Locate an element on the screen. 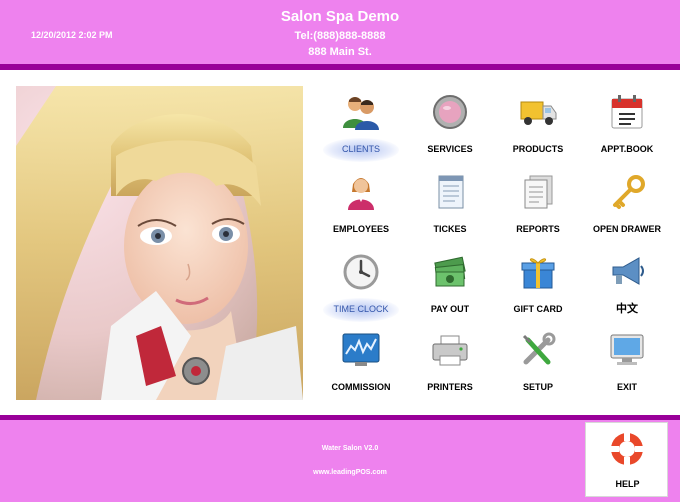  services-label: SERVICES is located at coordinates (450, 149).